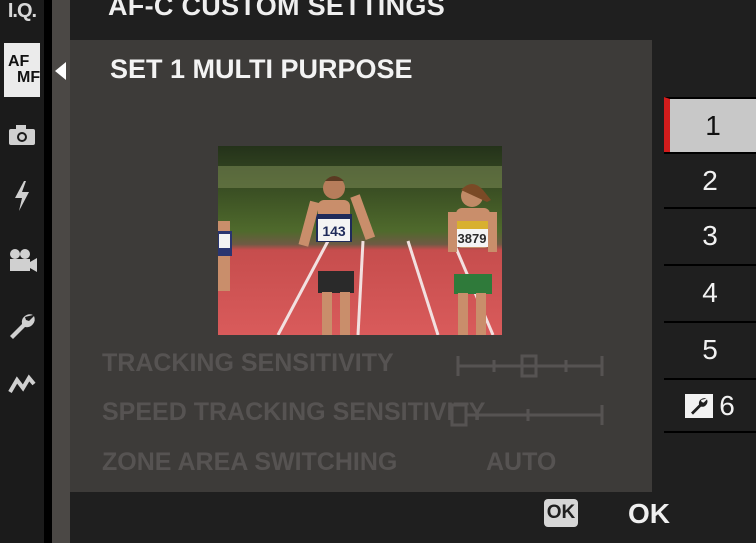 The image size is (756, 543). What do you see at coordinates (710, 348) in the screenshot?
I see `preset-item-5: 5` at bounding box center [710, 348].